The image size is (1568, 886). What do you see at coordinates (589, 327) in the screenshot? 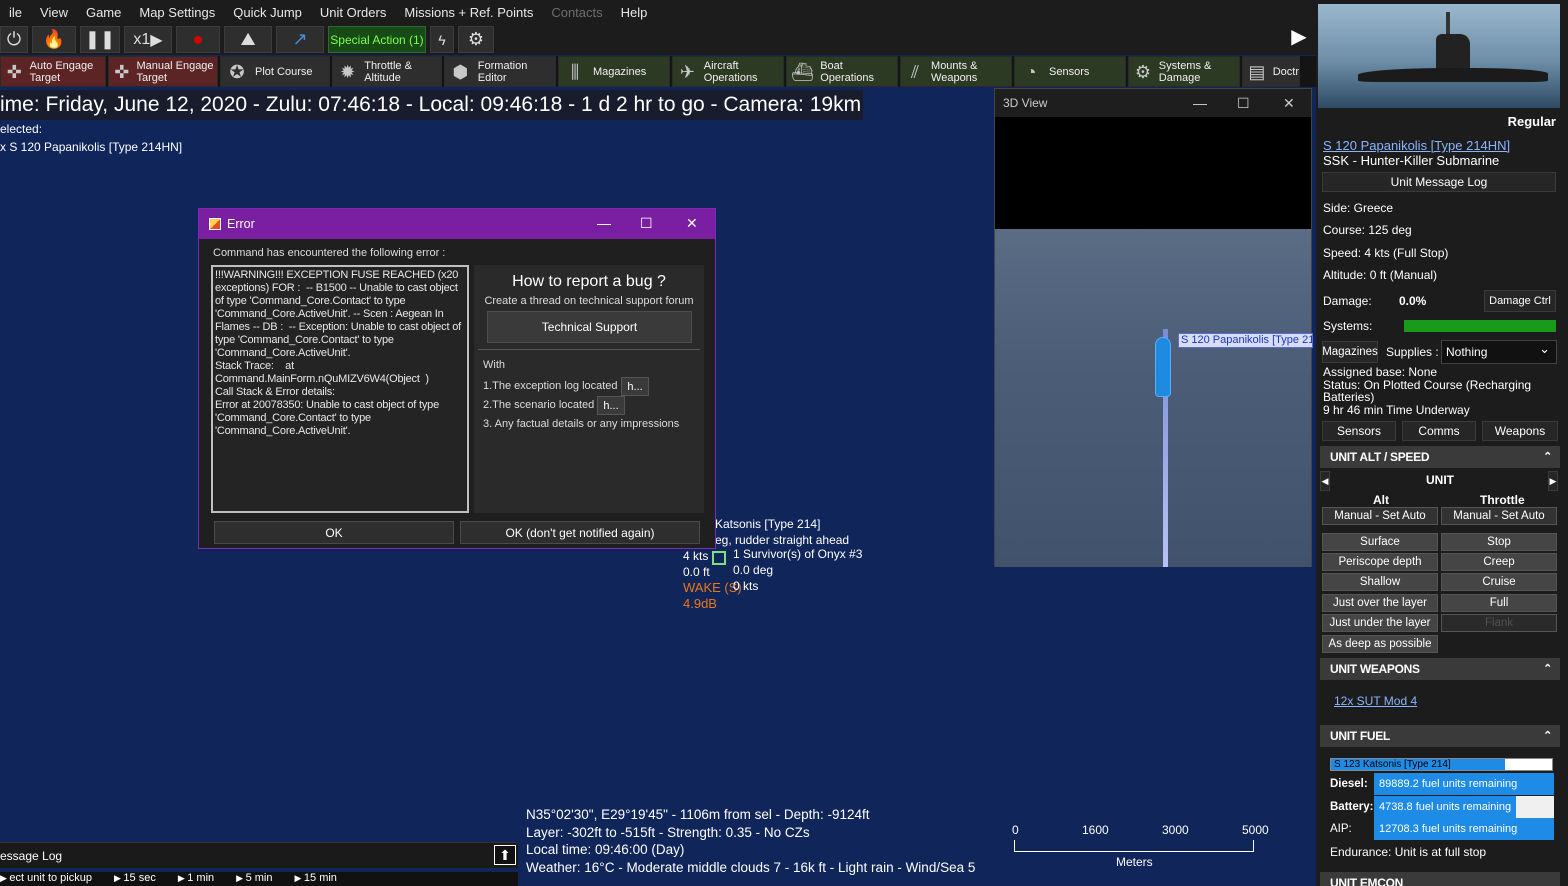
I see `technical-support-button: Technical Support` at bounding box center [589, 327].